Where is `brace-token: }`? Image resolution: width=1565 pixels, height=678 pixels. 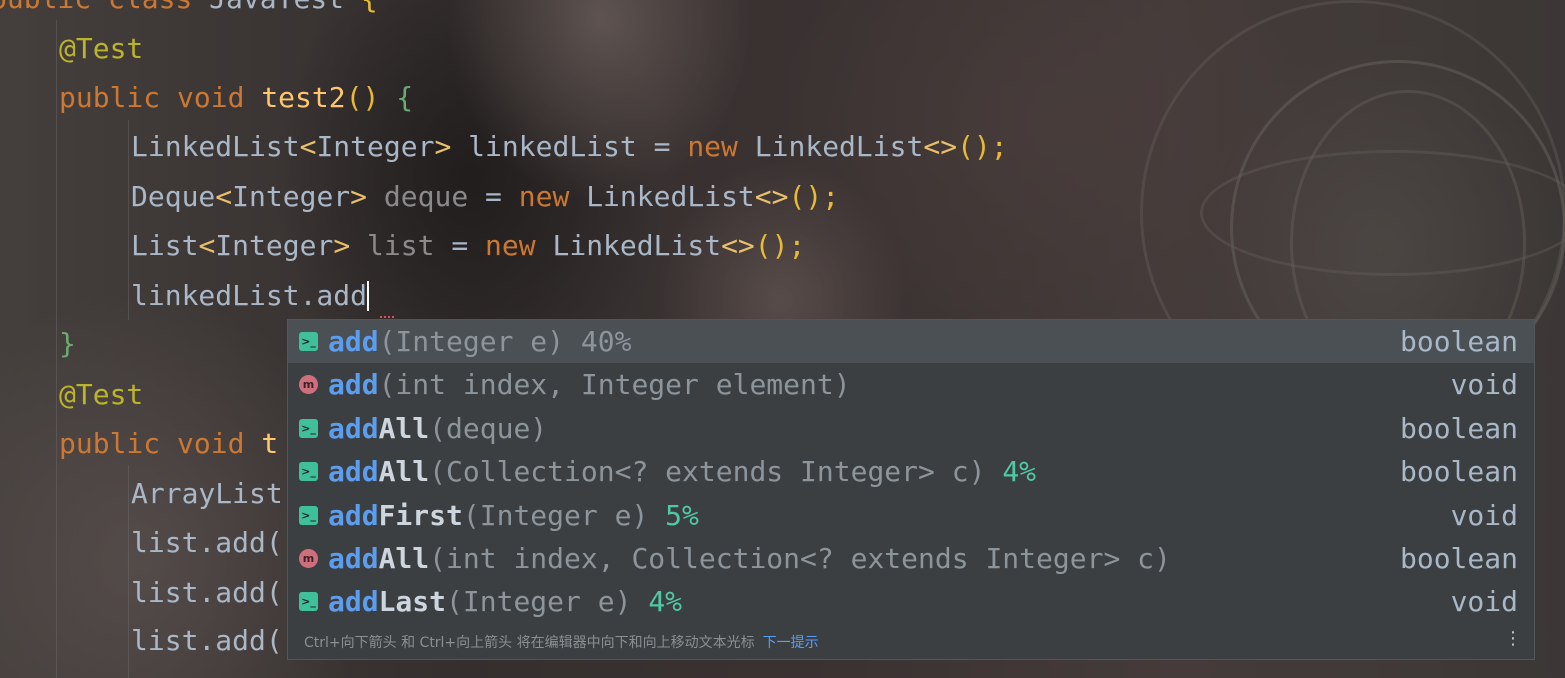 brace-token: } is located at coordinates (67, 343).